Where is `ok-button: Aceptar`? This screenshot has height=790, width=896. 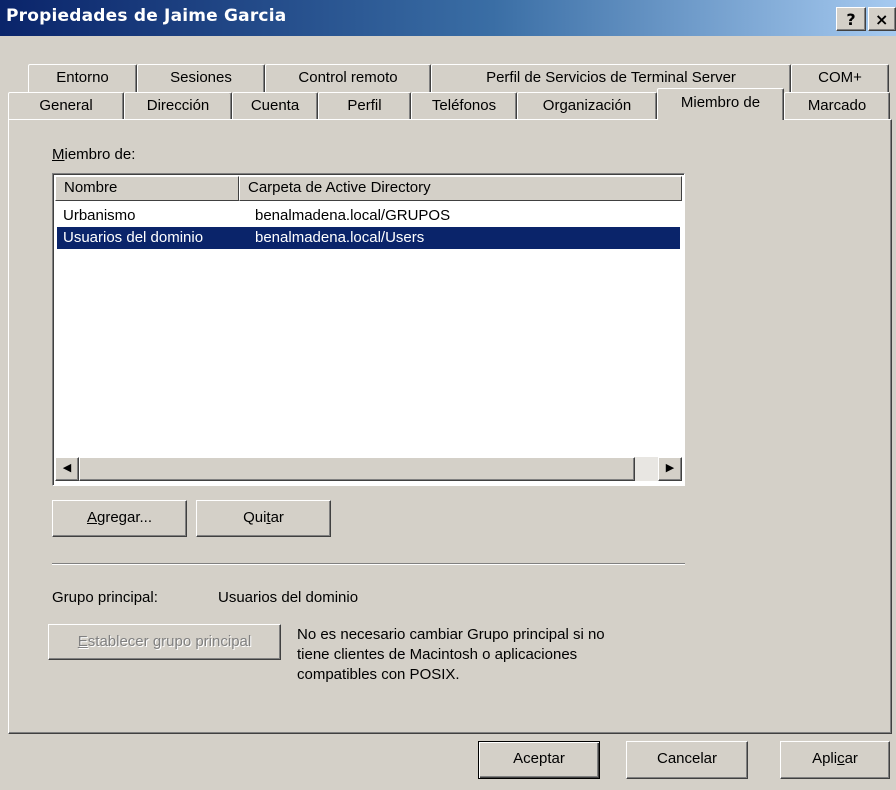 ok-button: Aceptar is located at coordinates (539, 760).